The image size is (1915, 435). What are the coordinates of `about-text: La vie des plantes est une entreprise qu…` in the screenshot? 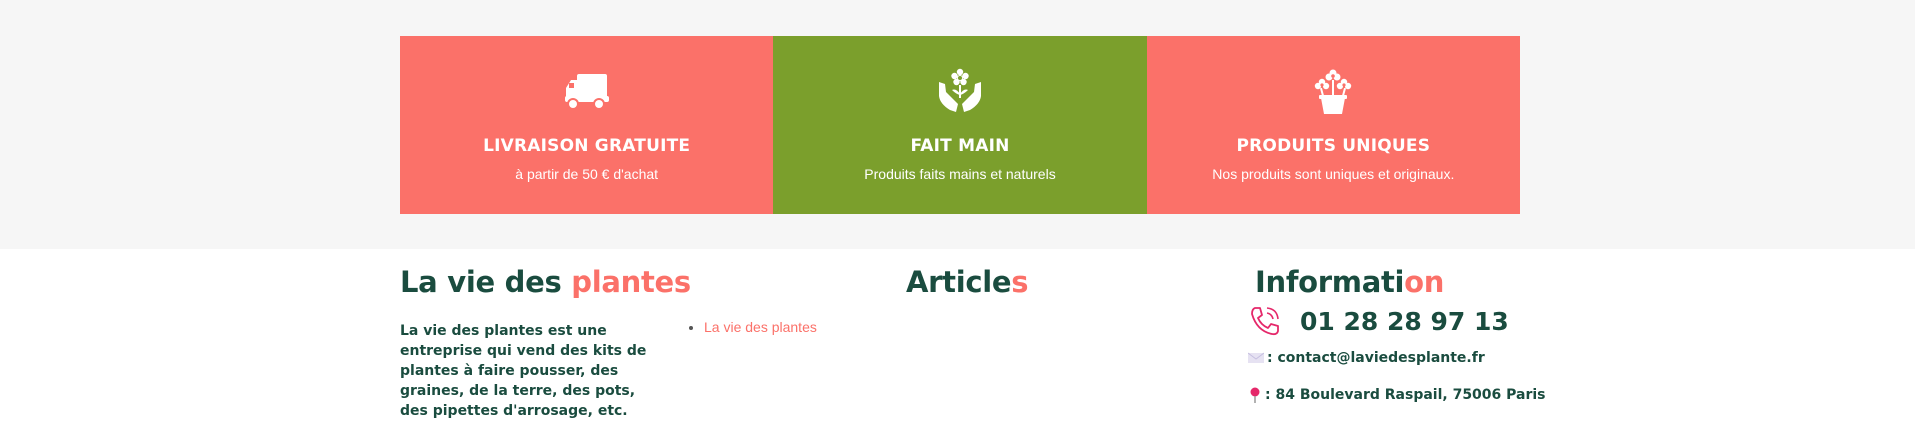 It's located at (523, 371).